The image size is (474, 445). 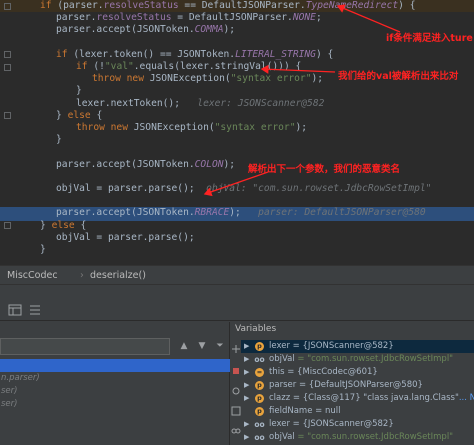 What do you see at coordinates (236, 411) in the screenshot?
I see `restore-layout-icon` at bounding box center [236, 411].